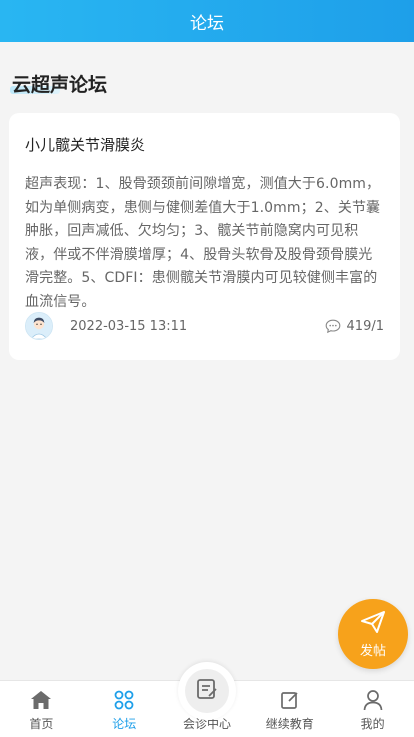 The image size is (414, 737). Describe the element at coordinates (372, 651) in the screenshot. I see `new-post-label: 发帖` at that location.